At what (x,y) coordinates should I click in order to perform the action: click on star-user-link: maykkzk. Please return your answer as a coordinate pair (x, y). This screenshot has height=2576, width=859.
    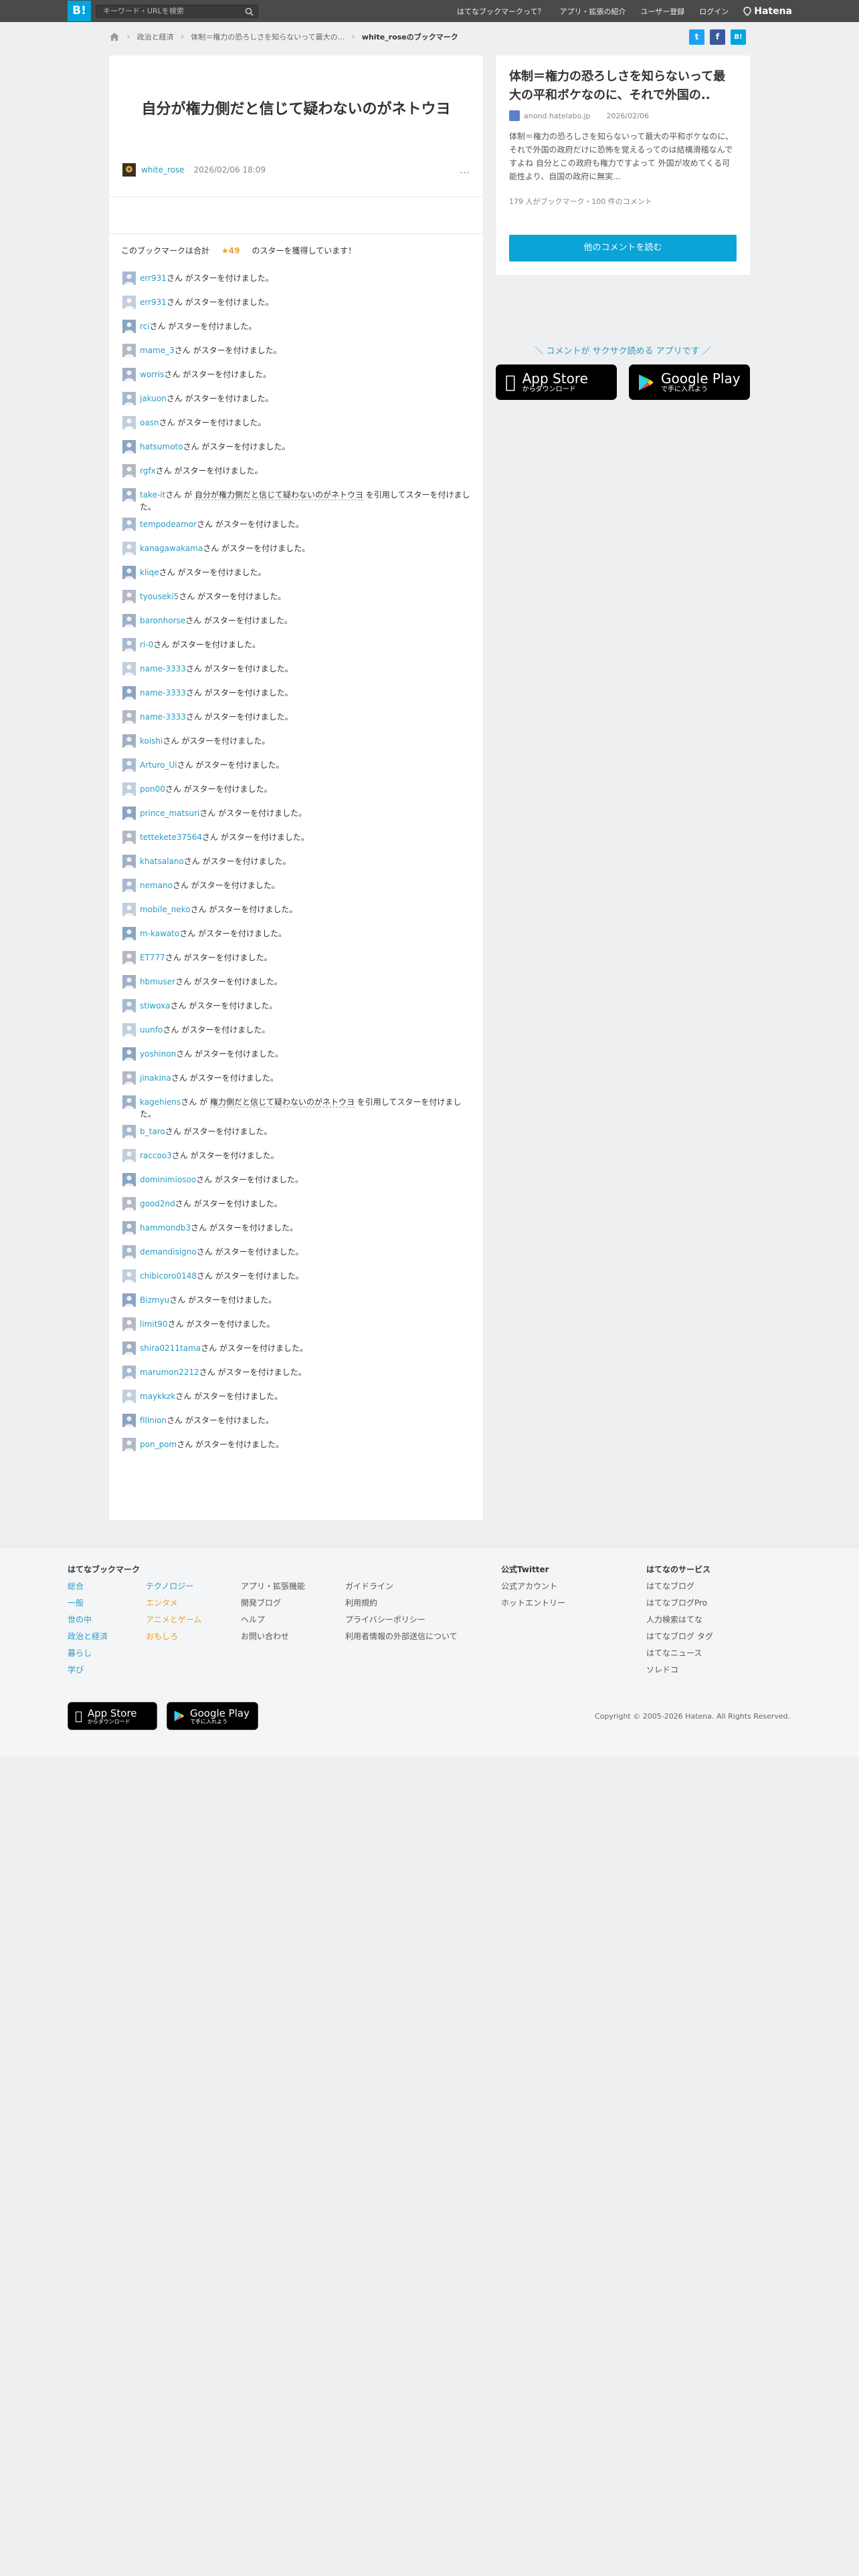
    Looking at the image, I should click on (157, 1397).